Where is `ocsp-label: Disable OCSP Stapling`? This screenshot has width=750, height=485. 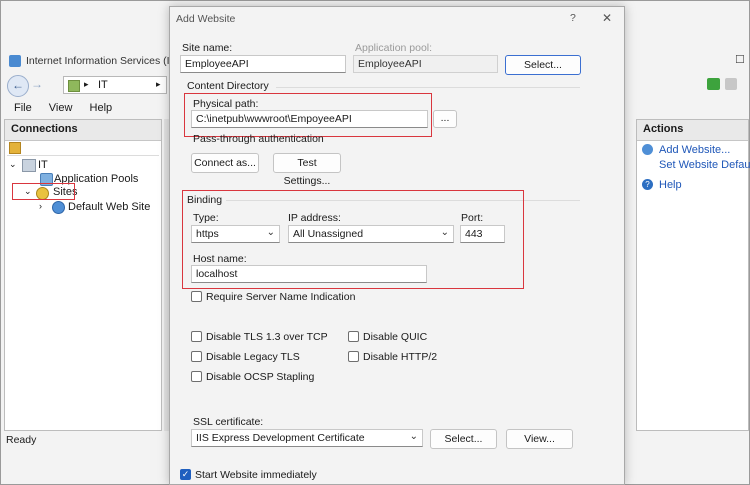 ocsp-label: Disable OCSP Stapling is located at coordinates (260, 377).